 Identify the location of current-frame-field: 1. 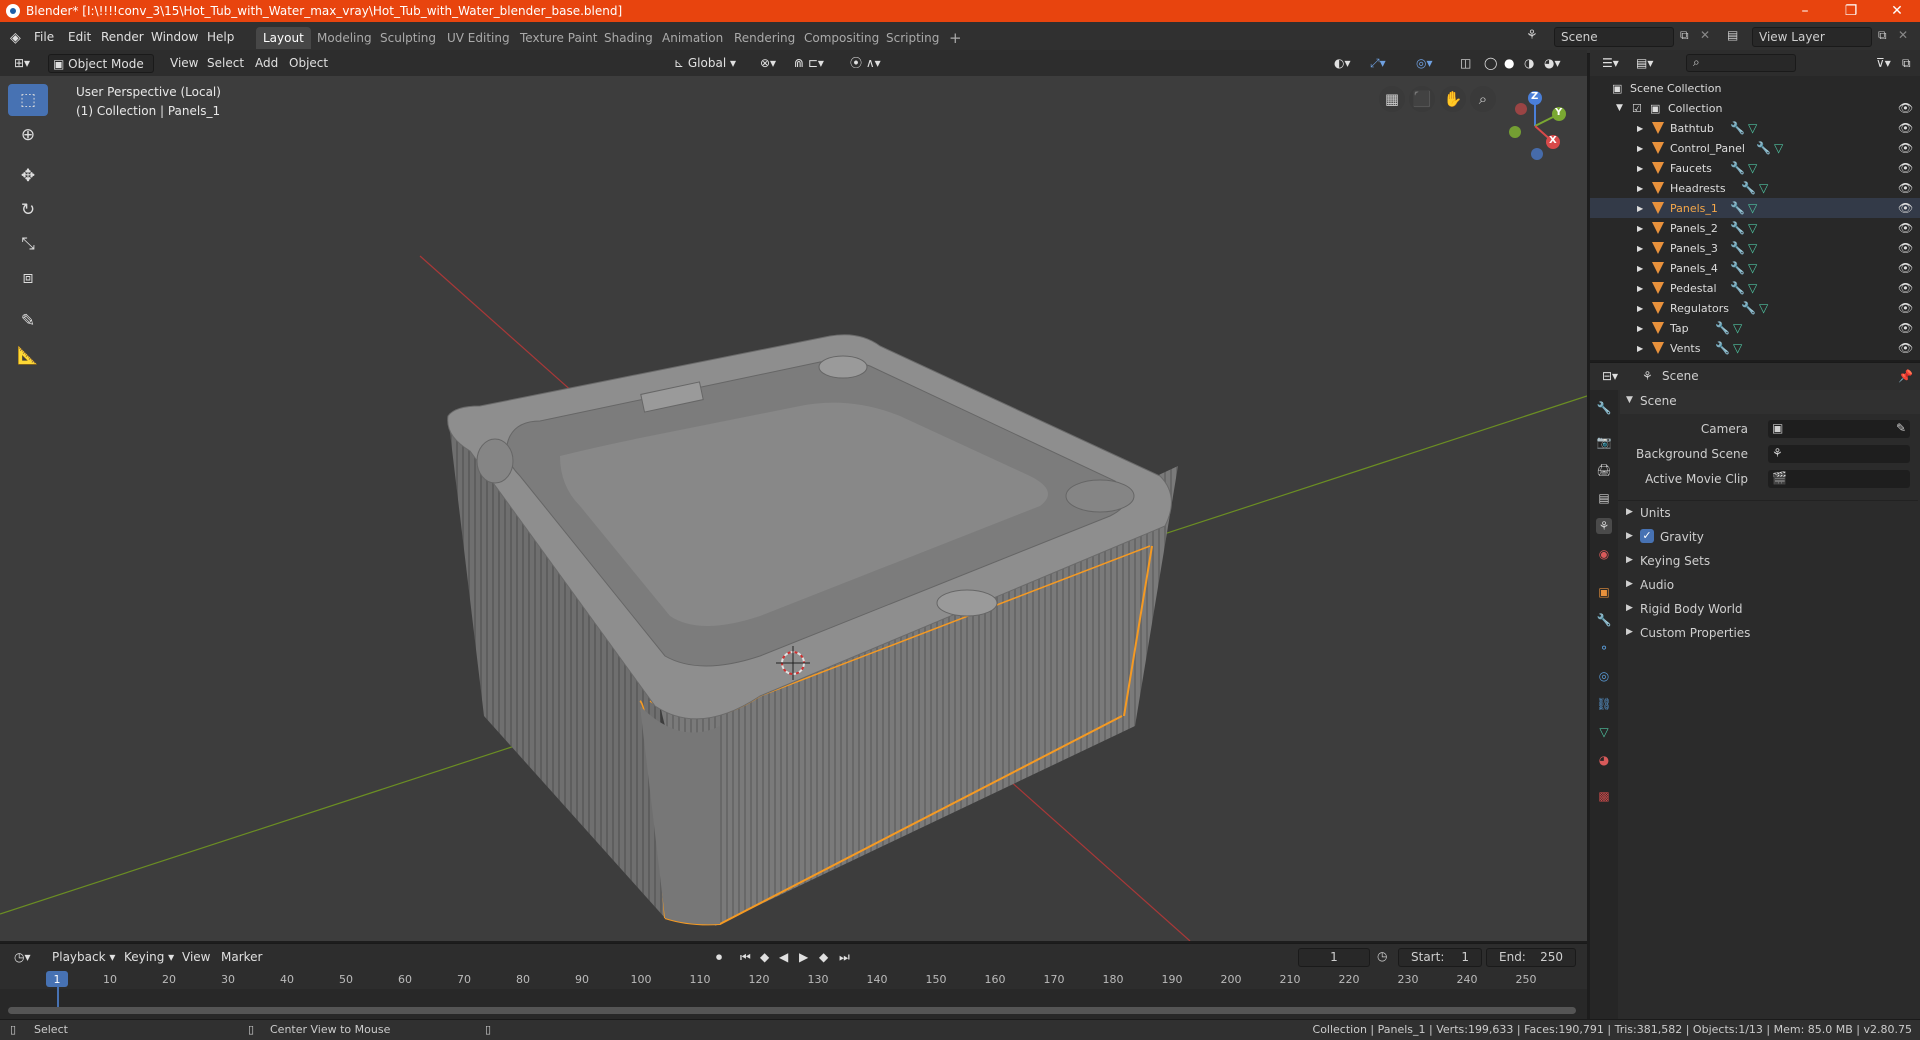
(1334, 957).